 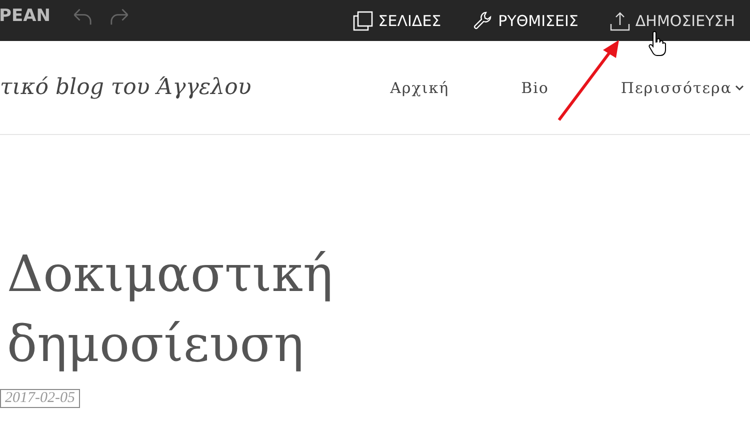 What do you see at coordinates (420, 87) in the screenshot?
I see `nav-link: Αρχική` at bounding box center [420, 87].